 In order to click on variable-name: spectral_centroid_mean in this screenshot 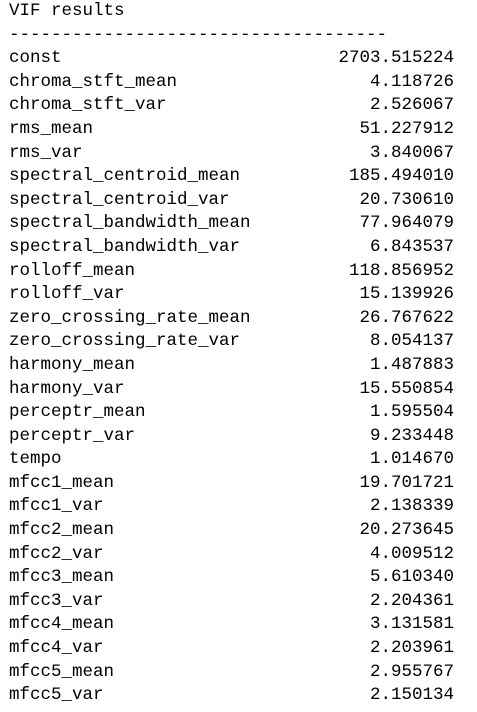, I will do `click(125, 176)`.